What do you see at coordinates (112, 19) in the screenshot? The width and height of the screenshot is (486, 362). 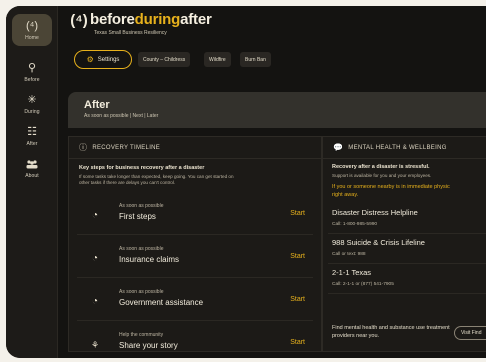 I see `brand-before: before` at bounding box center [112, 19].